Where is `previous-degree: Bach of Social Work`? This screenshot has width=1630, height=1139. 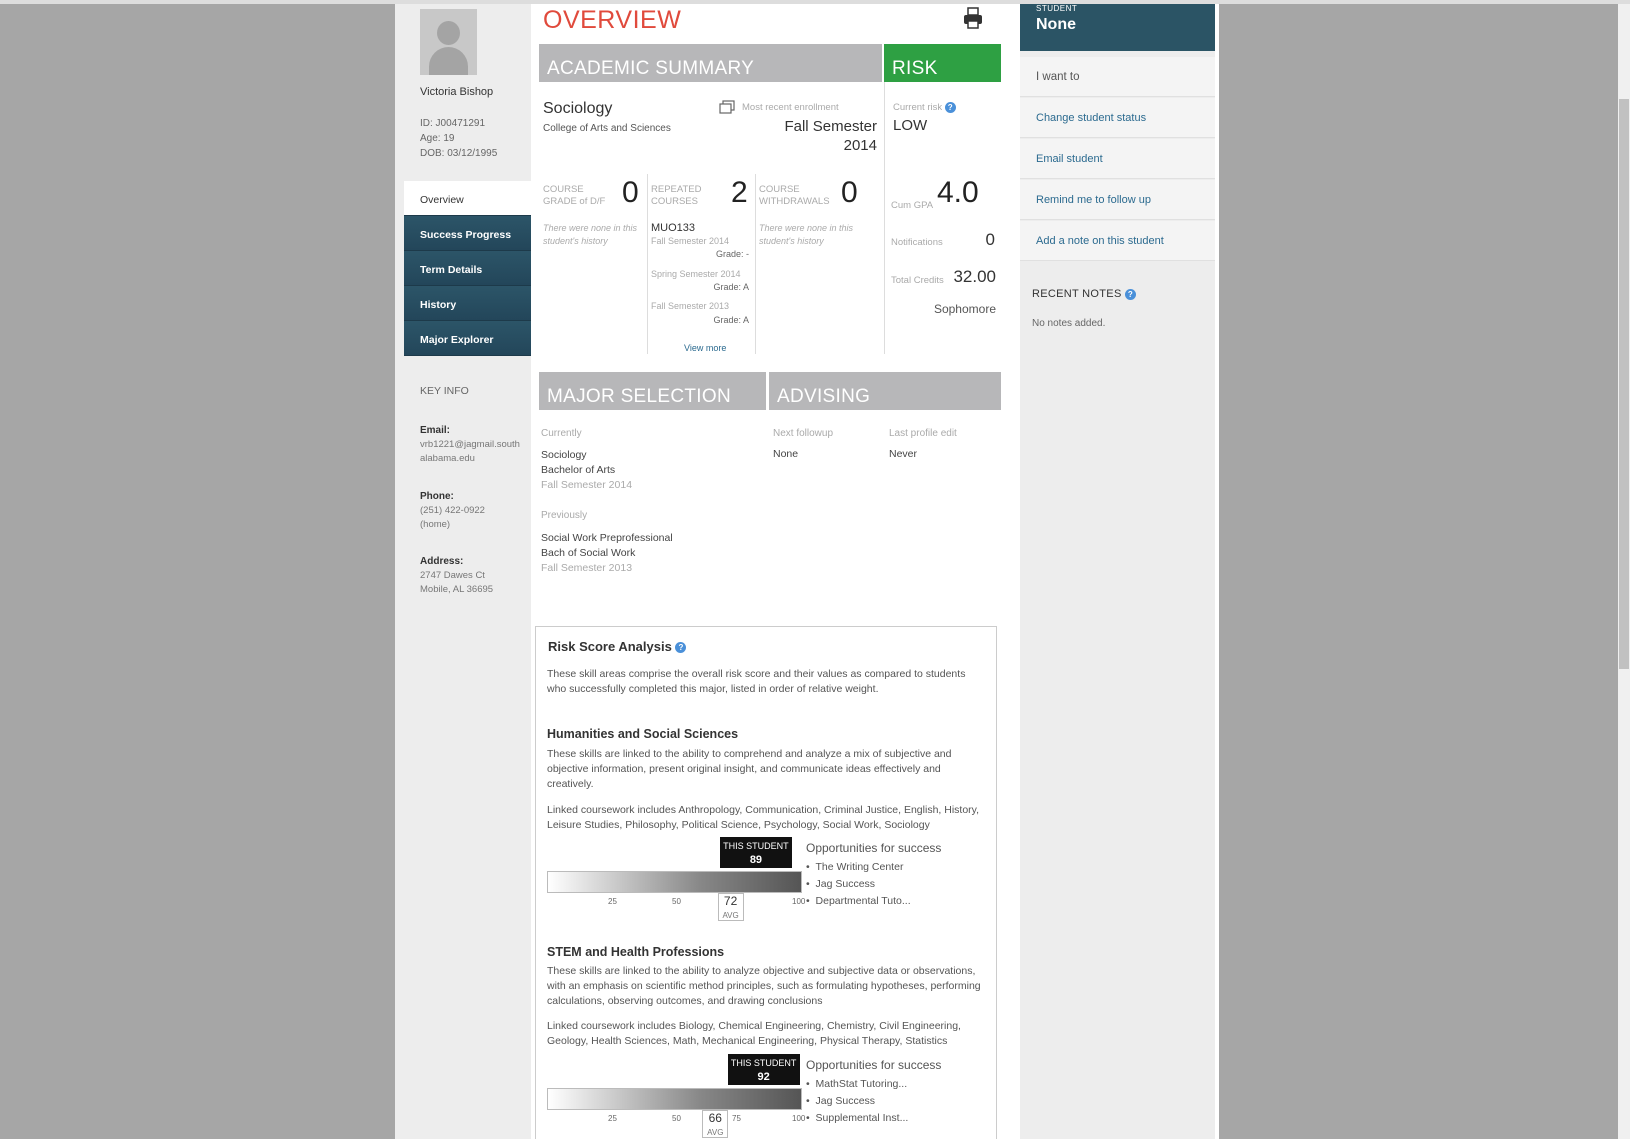
previous-degree: Bach of Social Work is located at coordinates (588, 553).